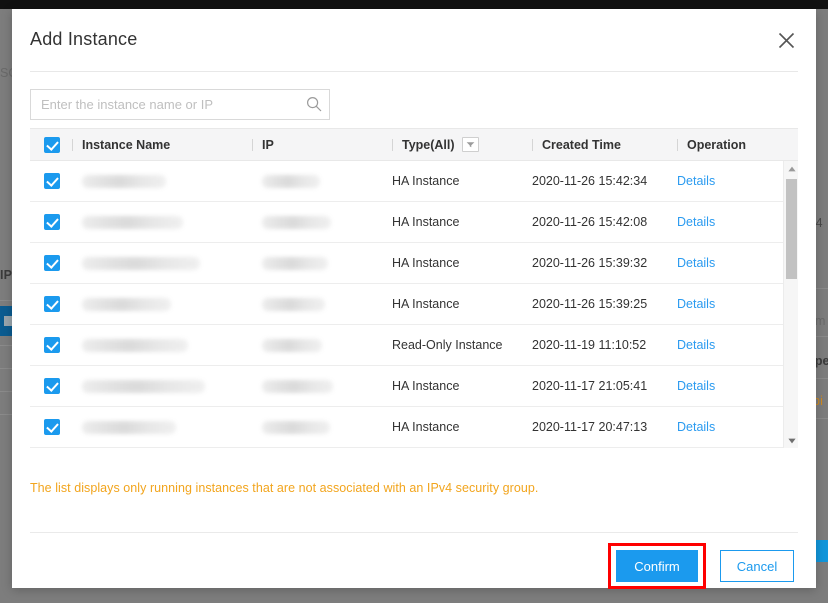  Describe the element at coordinates (405, 566) in the screenshot. I see `dialog-footer: Confirm Cancel` at that location.